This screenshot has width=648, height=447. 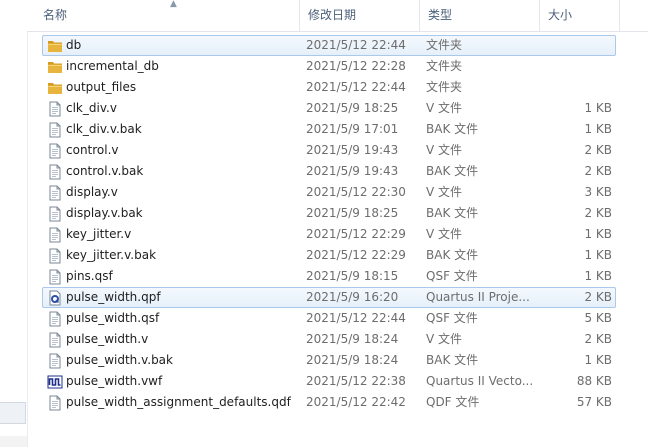 What do you see at coordinates (329, 339) in the screenshot?
I see `file-row: pulse_width.v 2021/5/9 18:24 V 文件 2 KB` at bounding box center [329, 339].